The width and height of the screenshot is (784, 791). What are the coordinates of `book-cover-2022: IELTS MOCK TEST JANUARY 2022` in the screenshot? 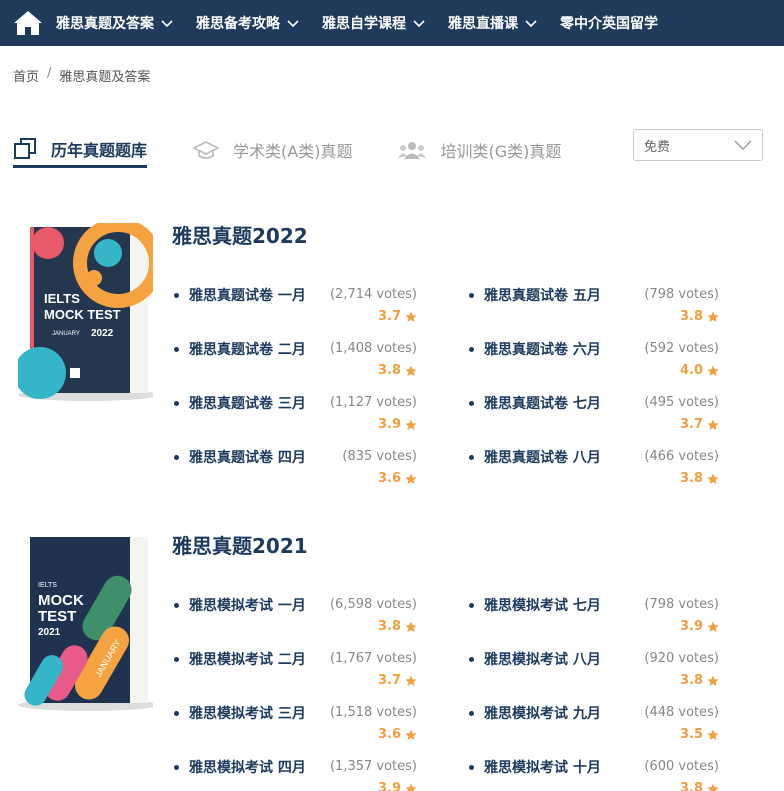 It's located at (88, 309).